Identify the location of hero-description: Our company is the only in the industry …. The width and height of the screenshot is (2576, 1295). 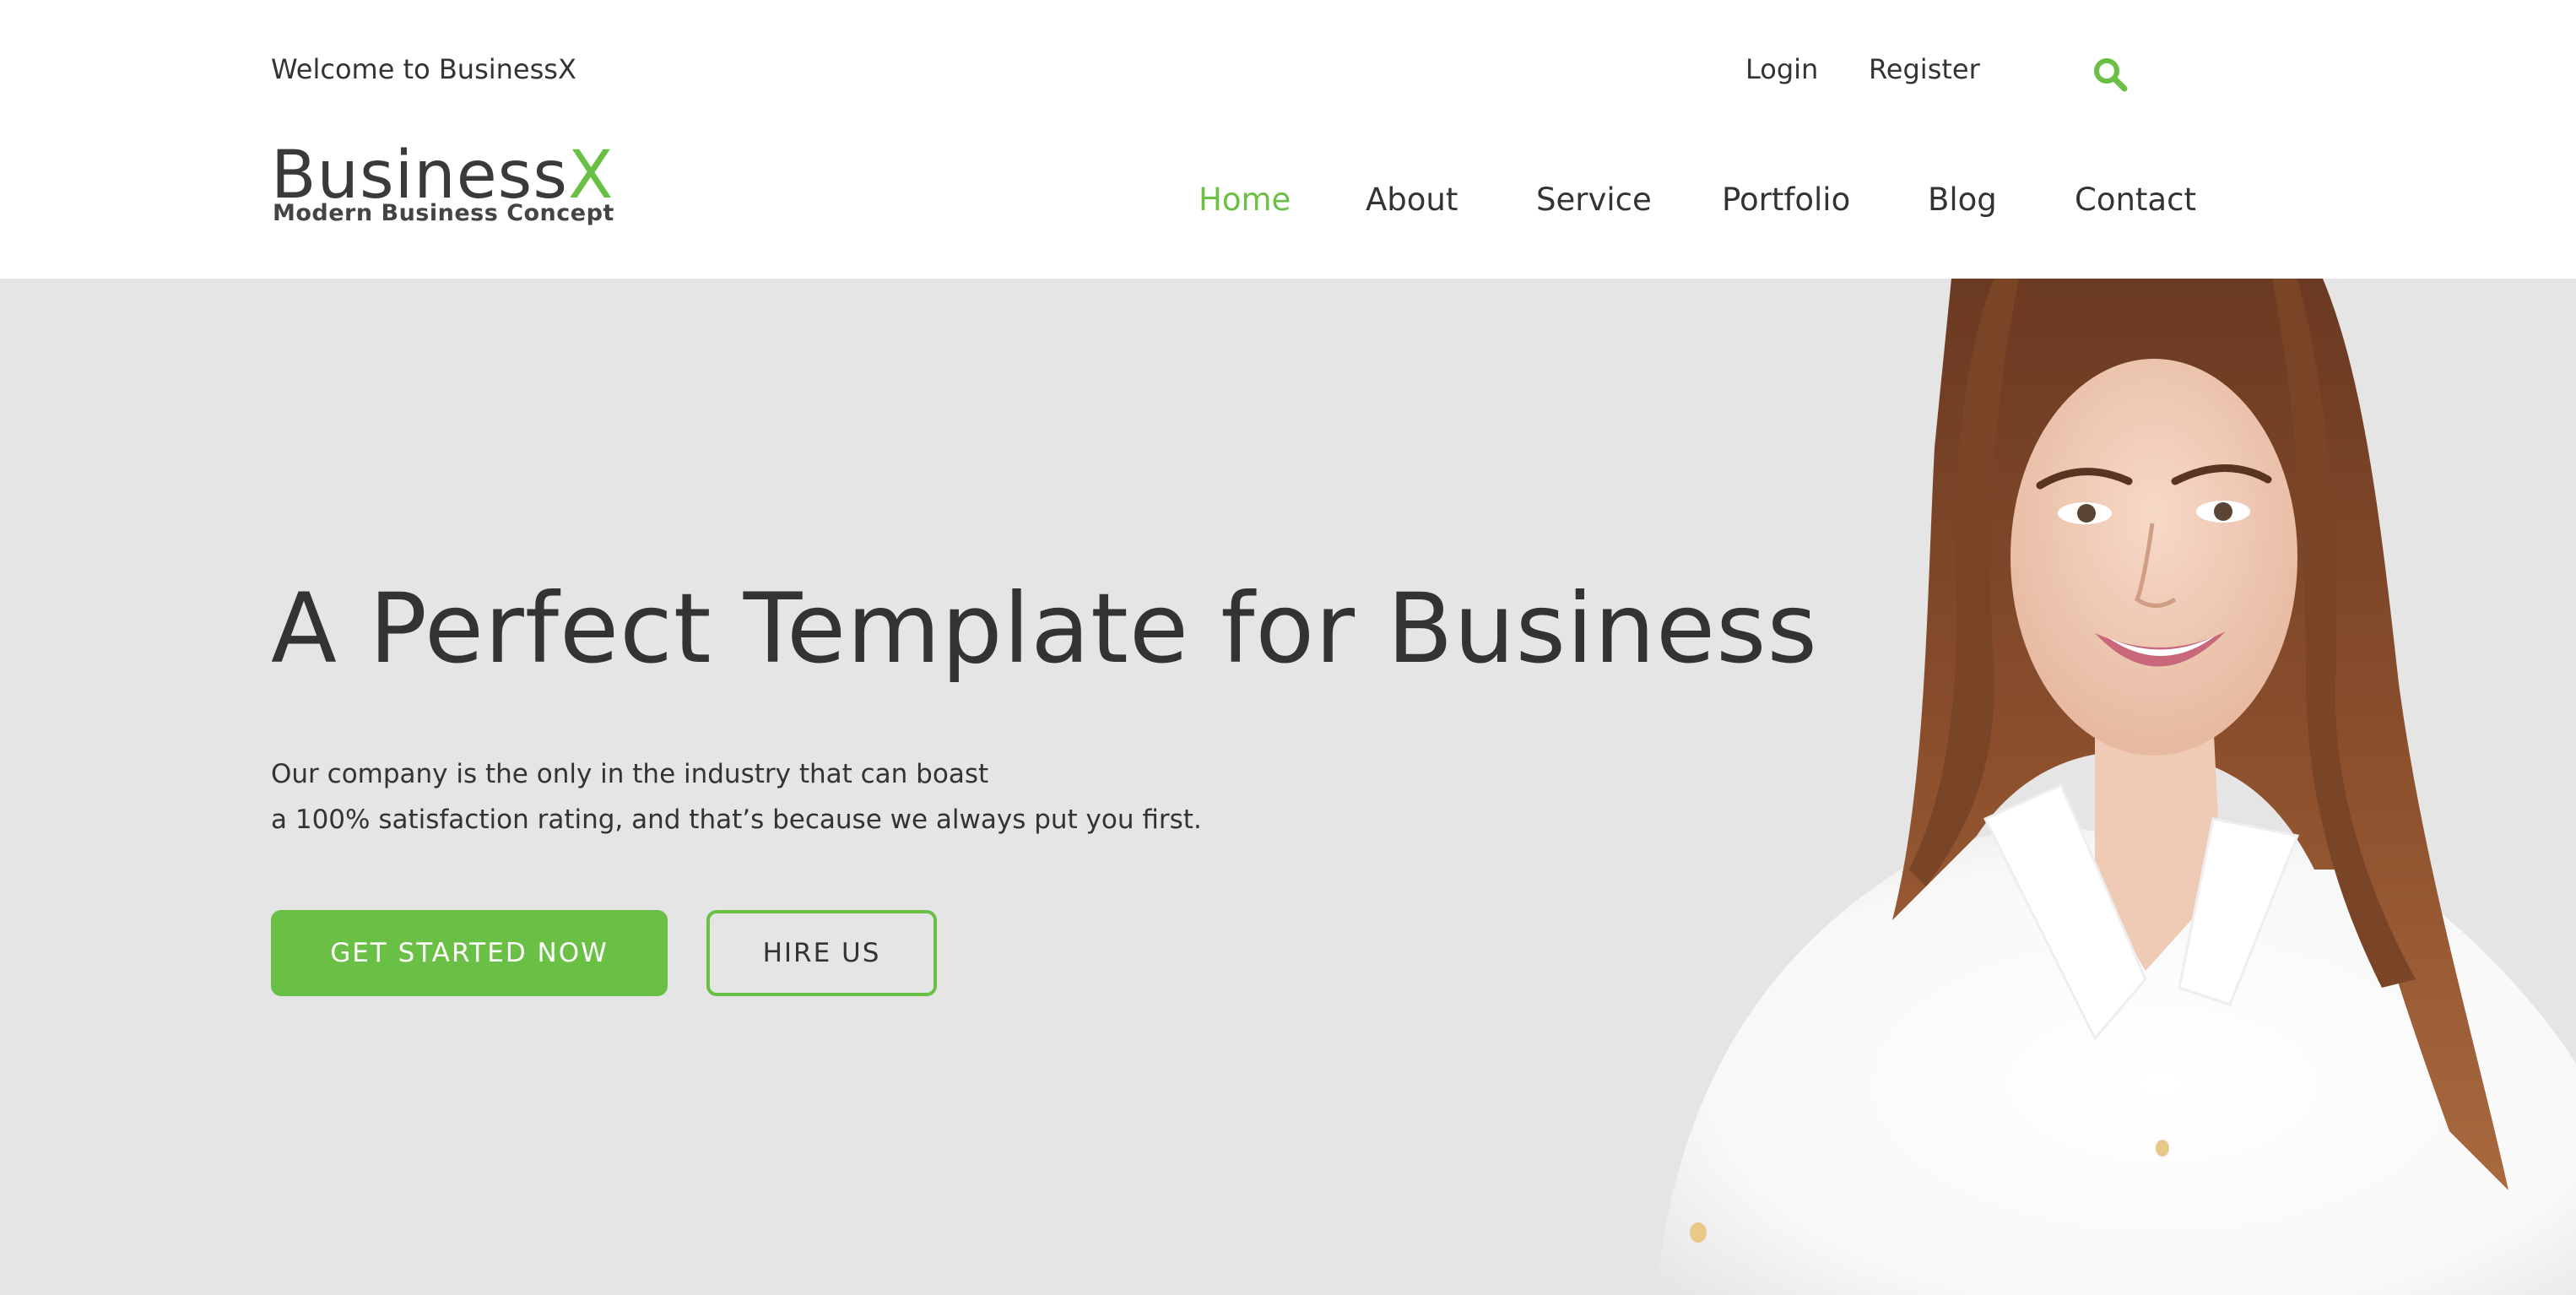
(736, 797).